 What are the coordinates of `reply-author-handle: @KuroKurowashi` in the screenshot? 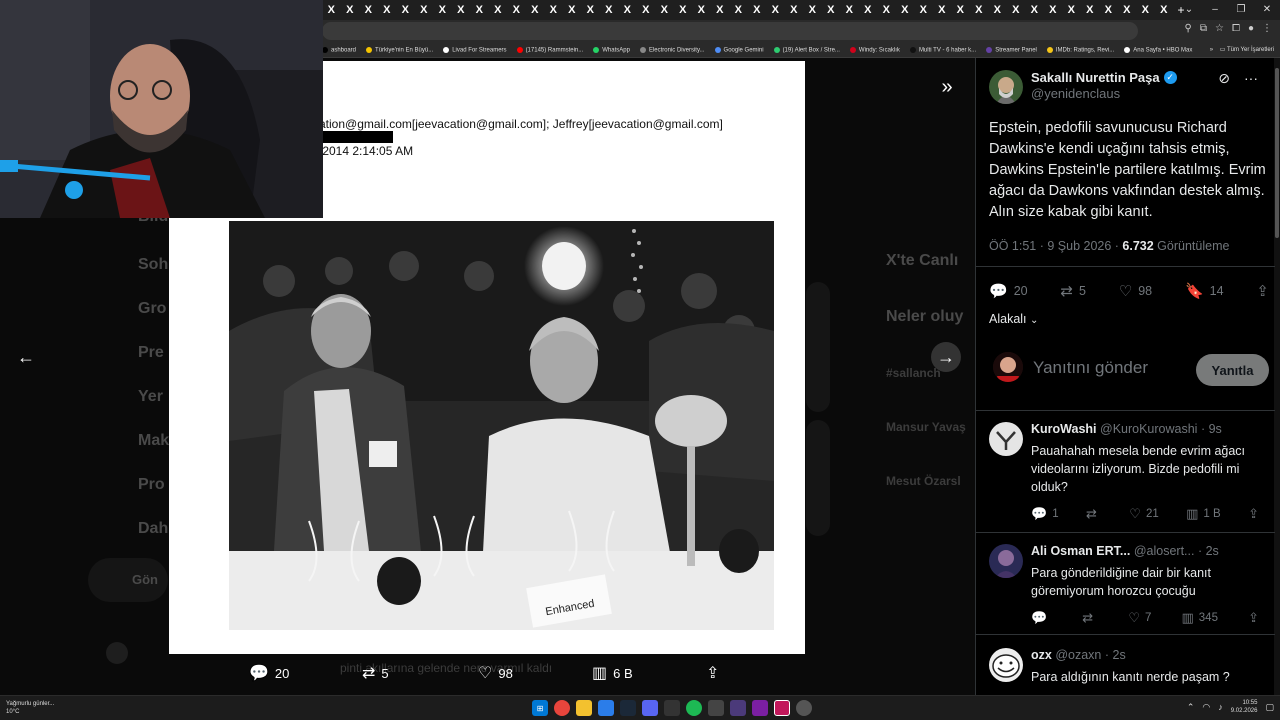 It's located at (1148, 429).